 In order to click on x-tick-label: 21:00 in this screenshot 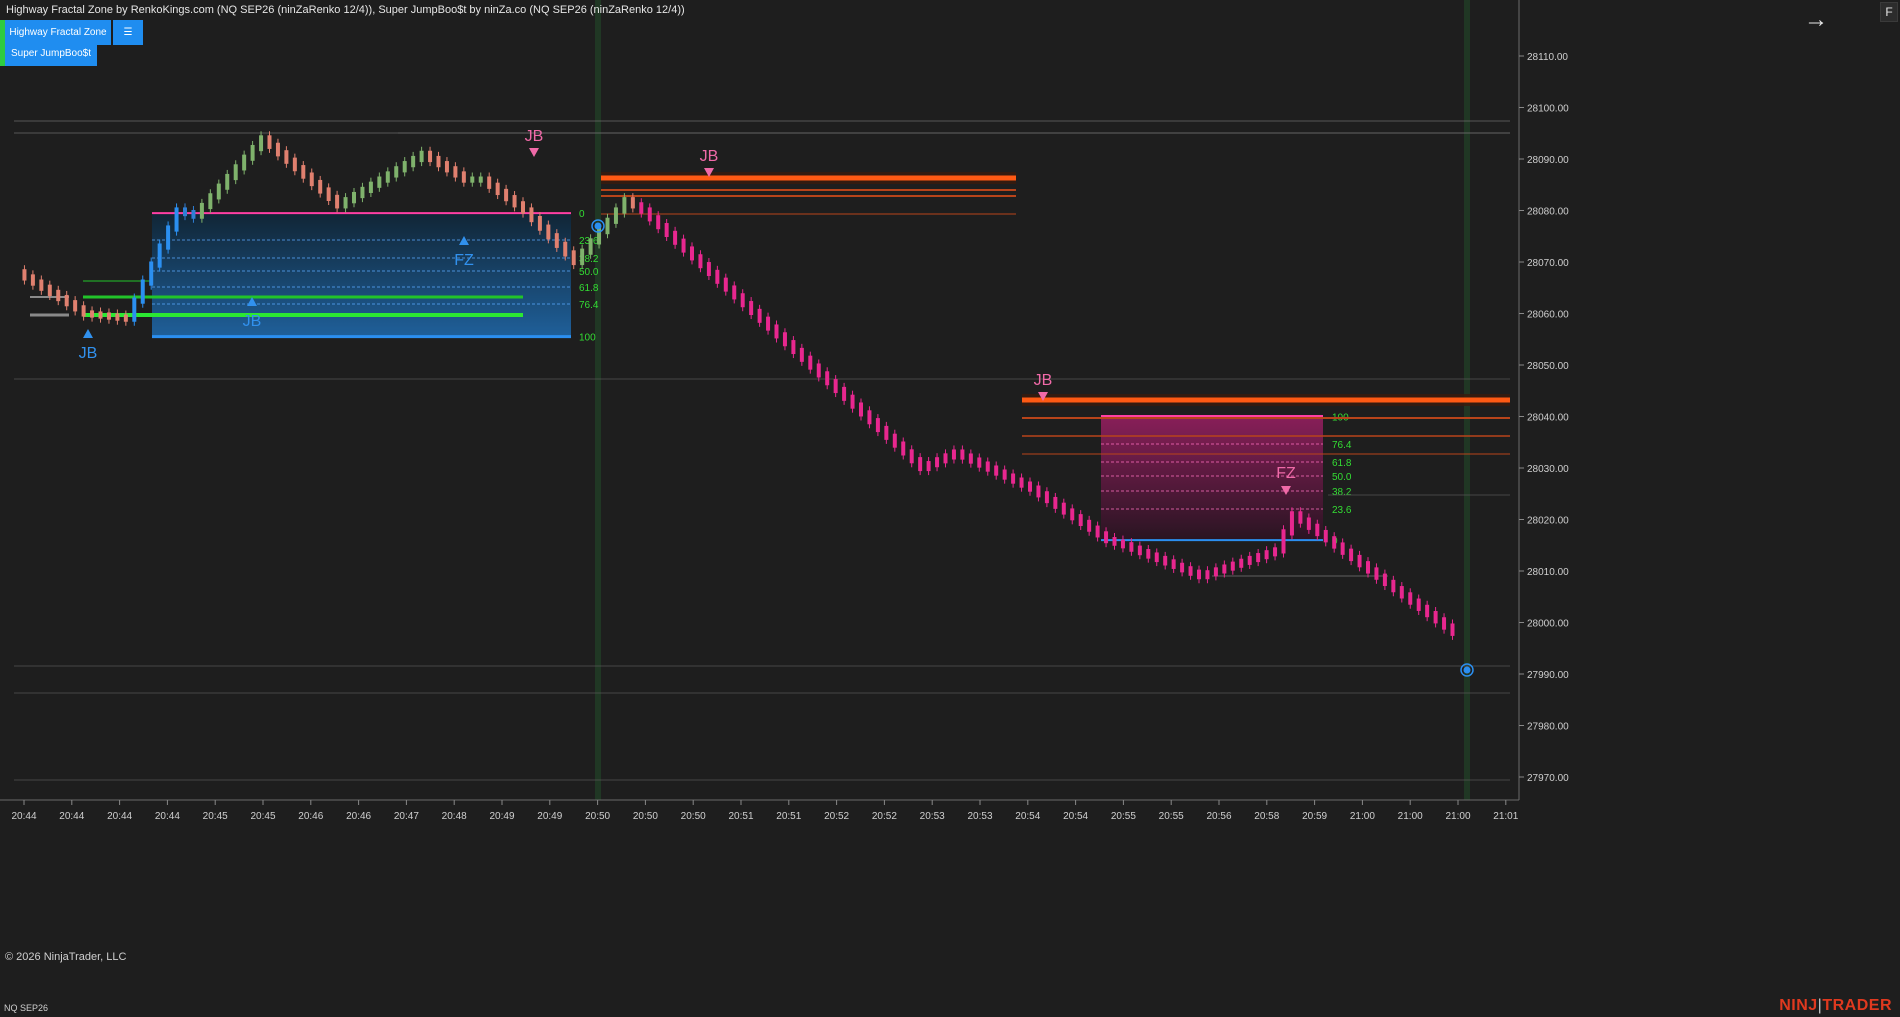, I will do `click(1410, 816)`.